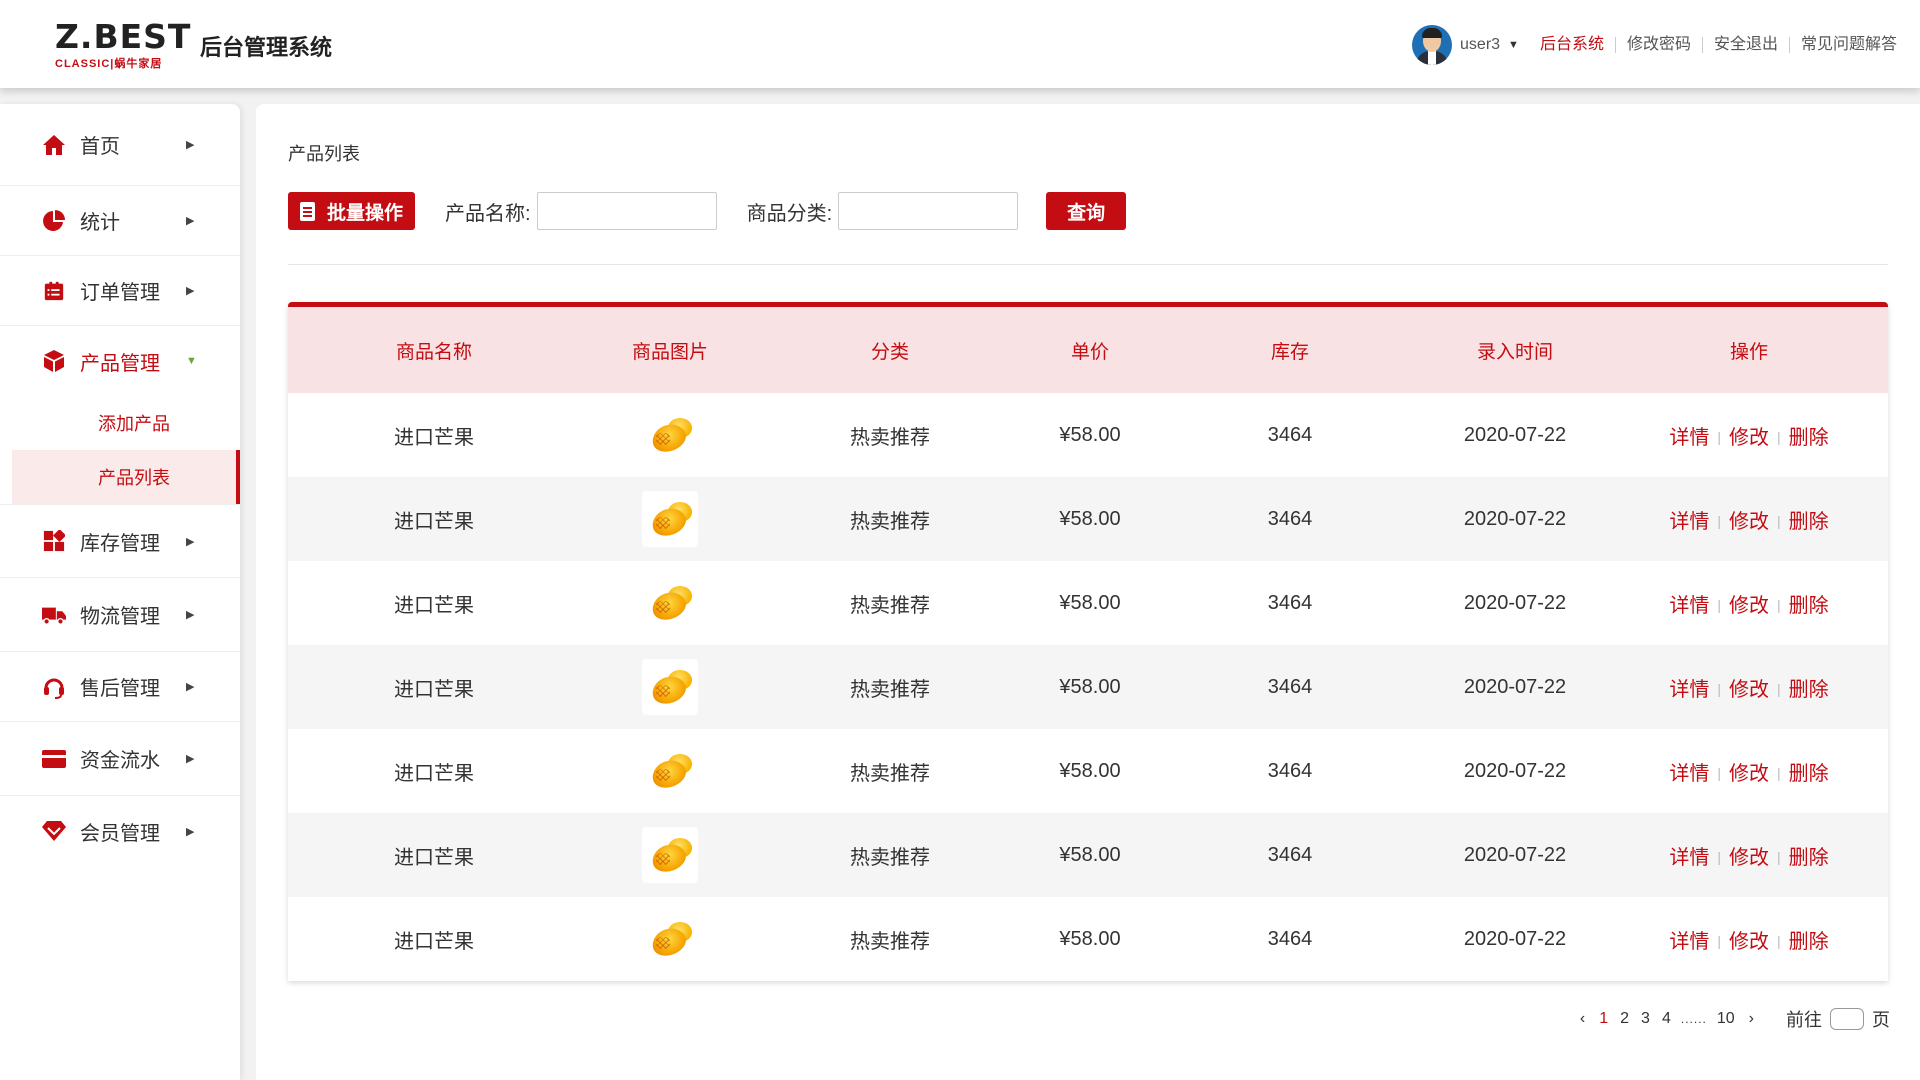 The image size is (1920, 1080). I want to click on grid-icon, so click(54, 541).